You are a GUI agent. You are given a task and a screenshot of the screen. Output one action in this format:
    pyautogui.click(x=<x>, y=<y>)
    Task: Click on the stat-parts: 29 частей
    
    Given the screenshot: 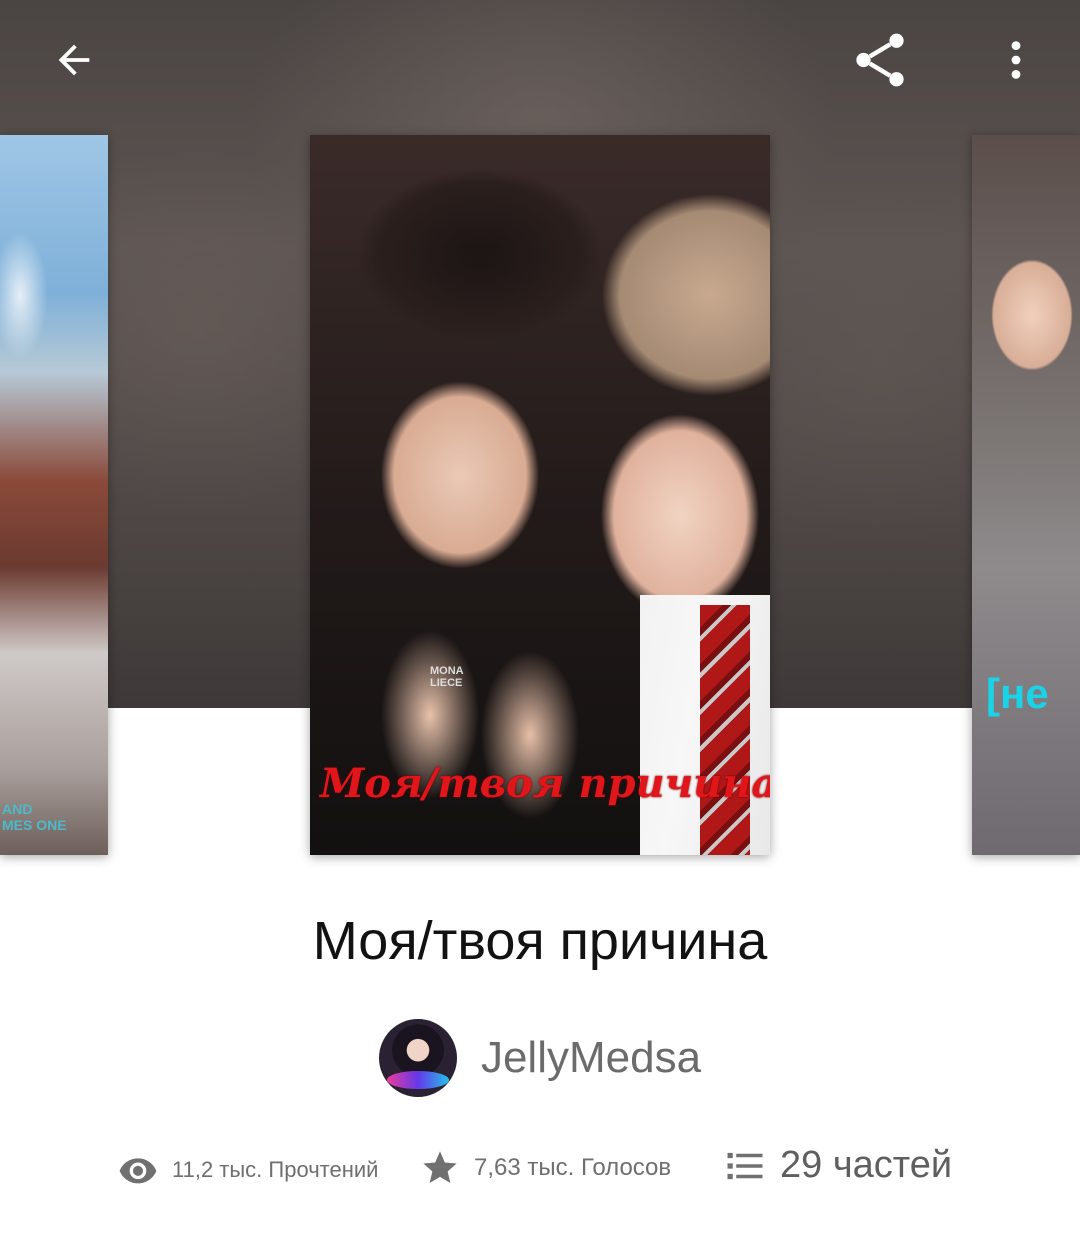 What is the action you would take?
    pyautogui.click(x=838, y=1165)
    